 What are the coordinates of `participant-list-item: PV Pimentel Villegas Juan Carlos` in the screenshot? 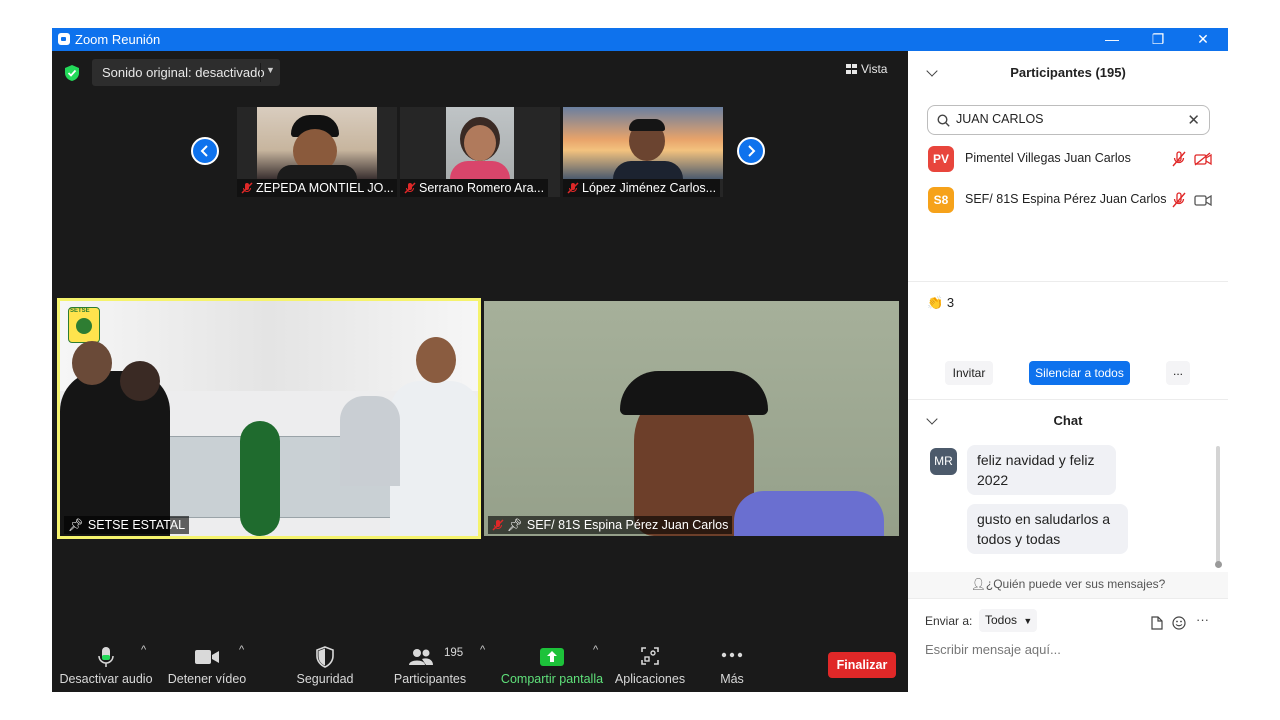 It's located at (1068, 159).